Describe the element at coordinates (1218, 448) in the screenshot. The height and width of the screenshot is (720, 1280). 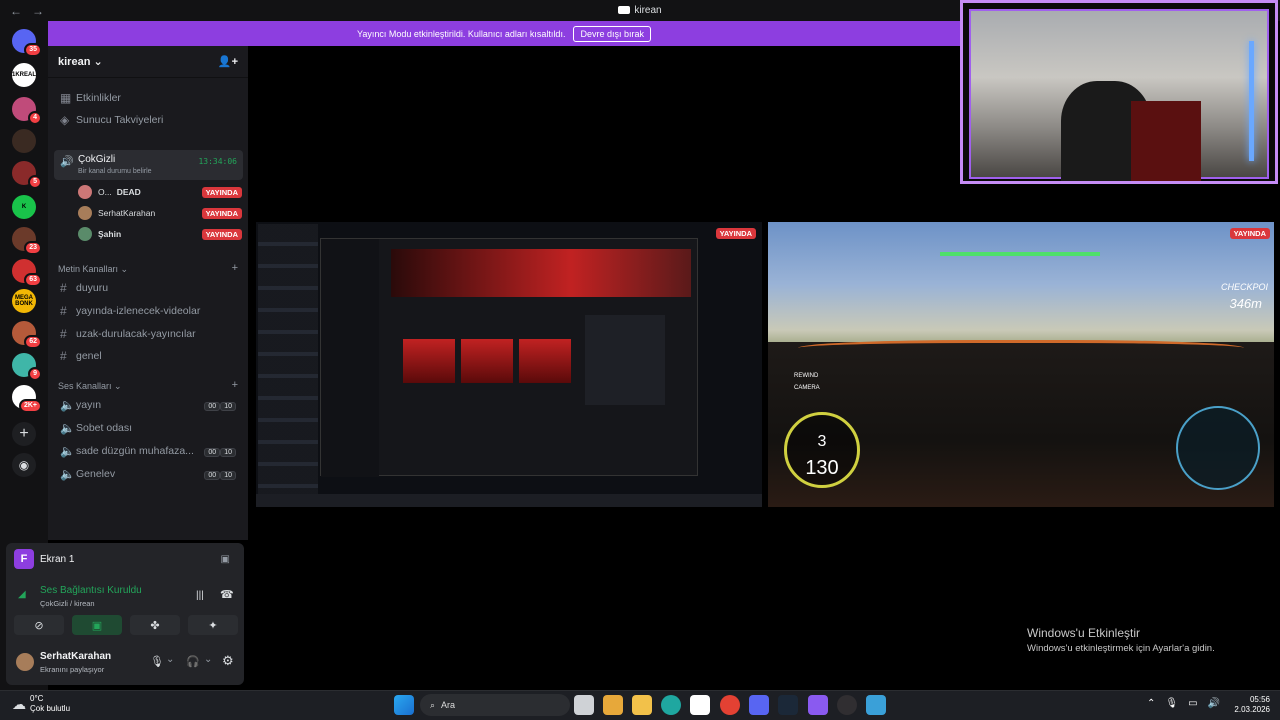
I see `minimap` at that location.